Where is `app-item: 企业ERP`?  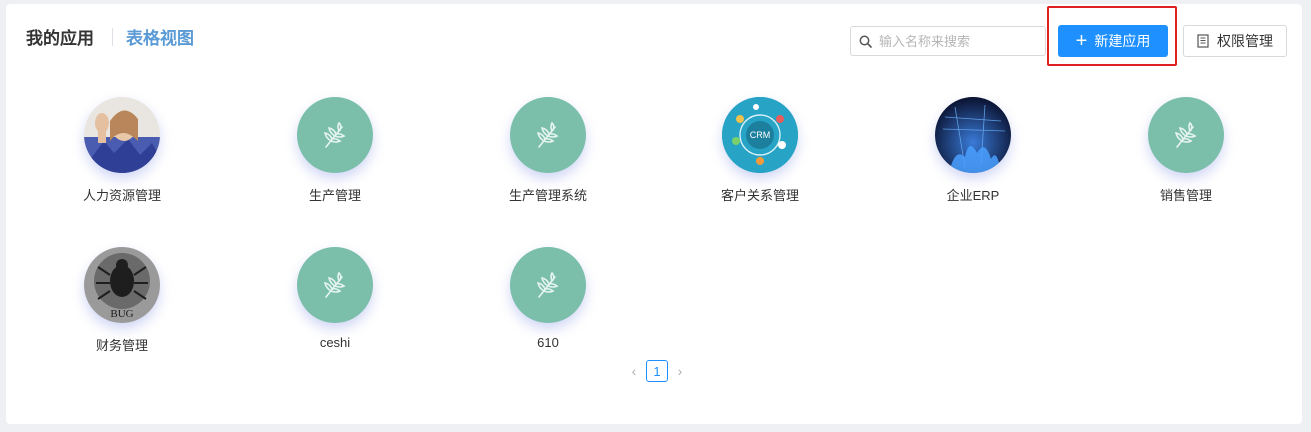
app-item: 企业ERP is located at coordinates (973, 150).